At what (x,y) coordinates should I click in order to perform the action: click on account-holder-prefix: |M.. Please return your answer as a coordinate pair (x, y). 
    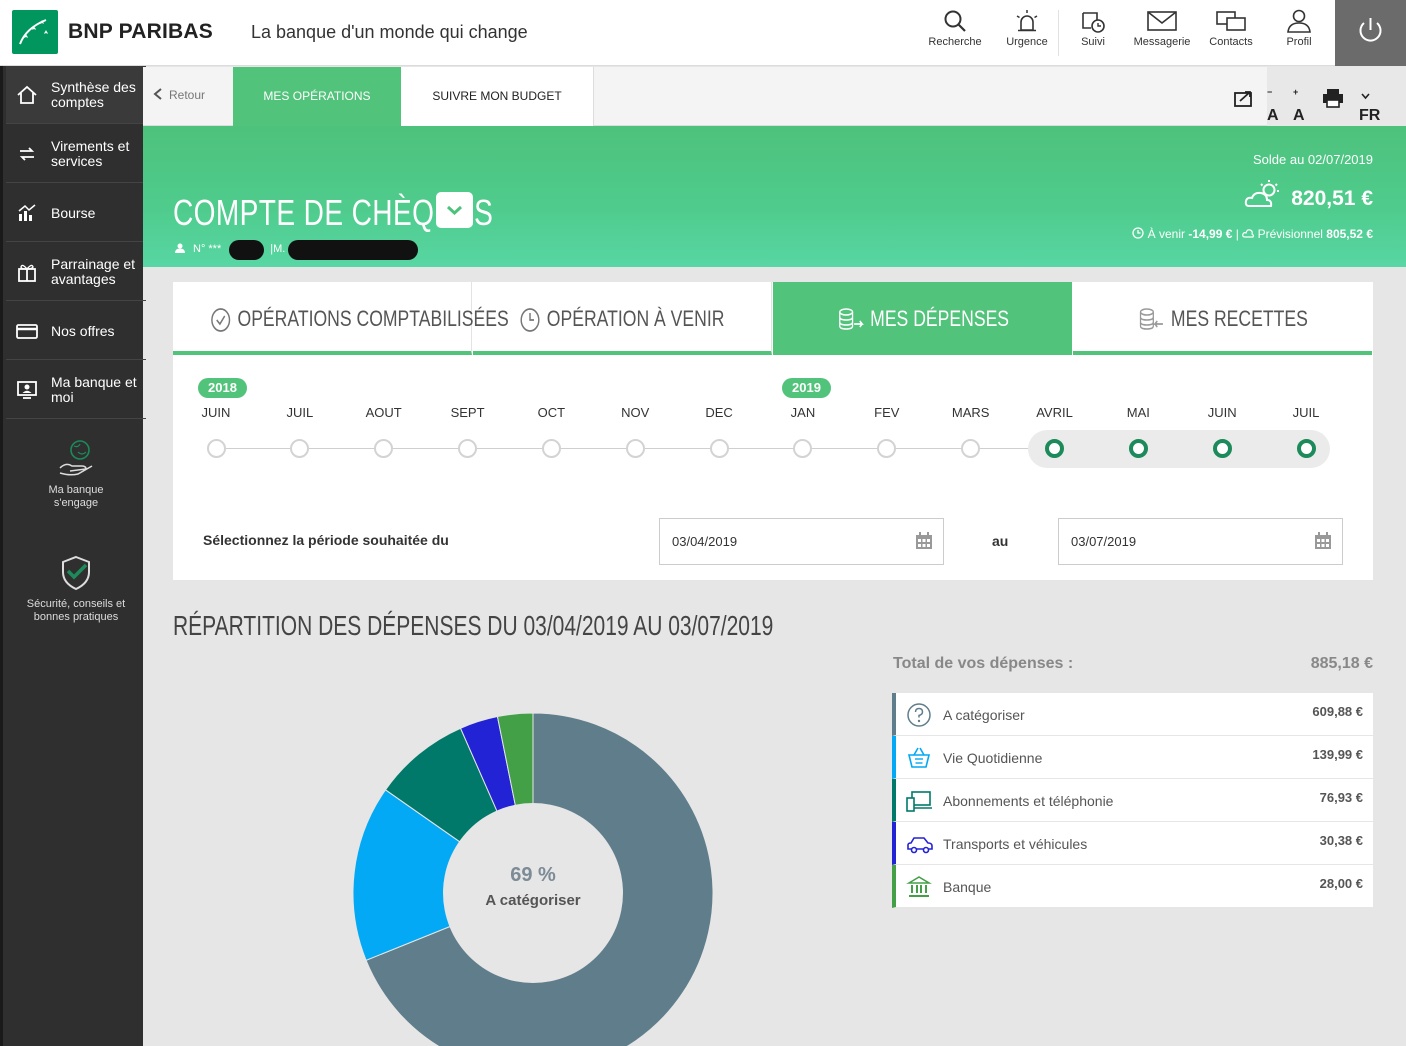
    Looking at the image, I should click on (278, 249).